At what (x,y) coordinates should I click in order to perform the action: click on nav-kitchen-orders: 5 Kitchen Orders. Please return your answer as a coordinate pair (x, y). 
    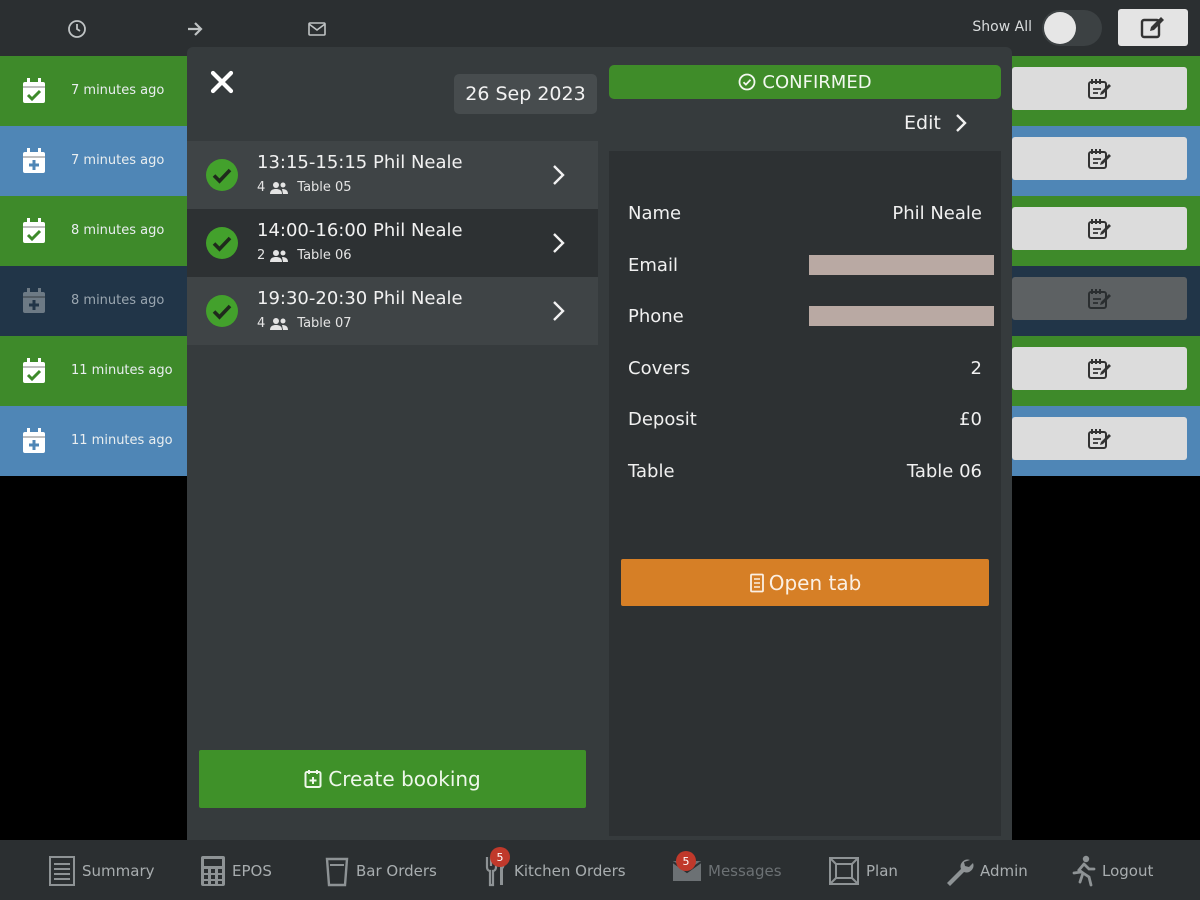
    Looking at the image, I should click on (555, 867).